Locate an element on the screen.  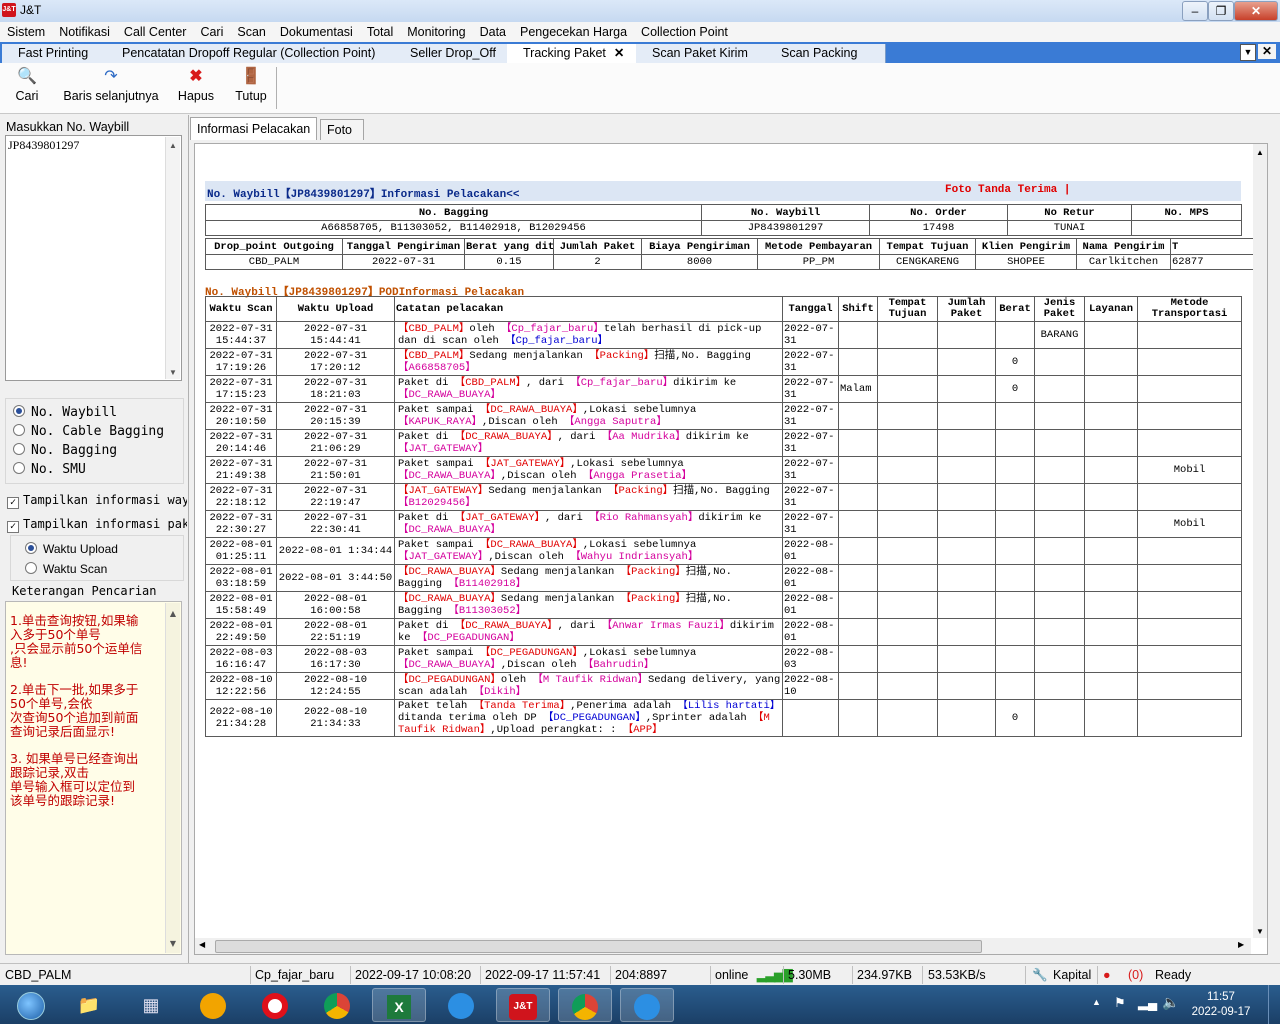
menu-pengecekan-harga: Pengecekan Harga is located at coordinates (573, 32).